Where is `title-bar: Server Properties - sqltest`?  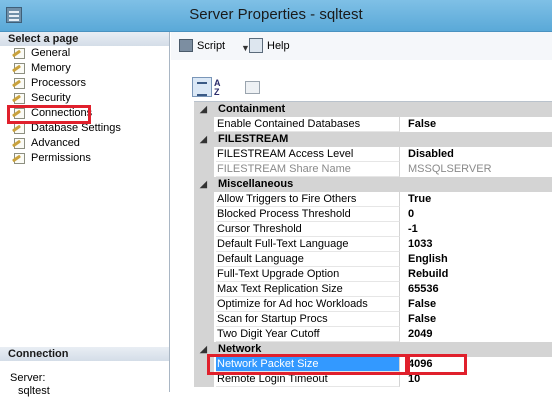 title-bar: Server Properties - sqltest is located at coordinates (276, 16).